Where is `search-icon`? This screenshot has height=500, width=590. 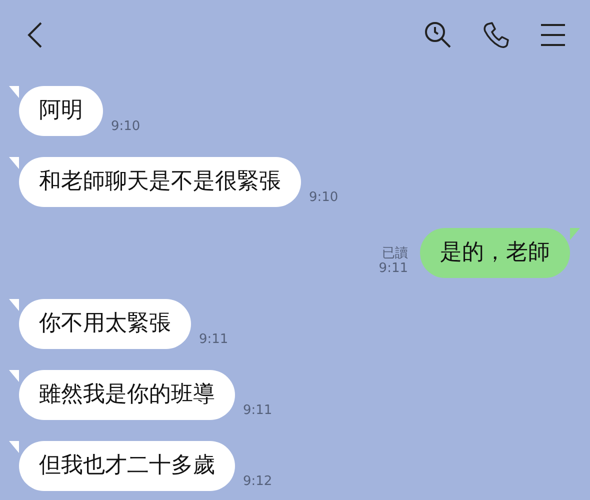
search-icon is located at coordinates (438, 35).